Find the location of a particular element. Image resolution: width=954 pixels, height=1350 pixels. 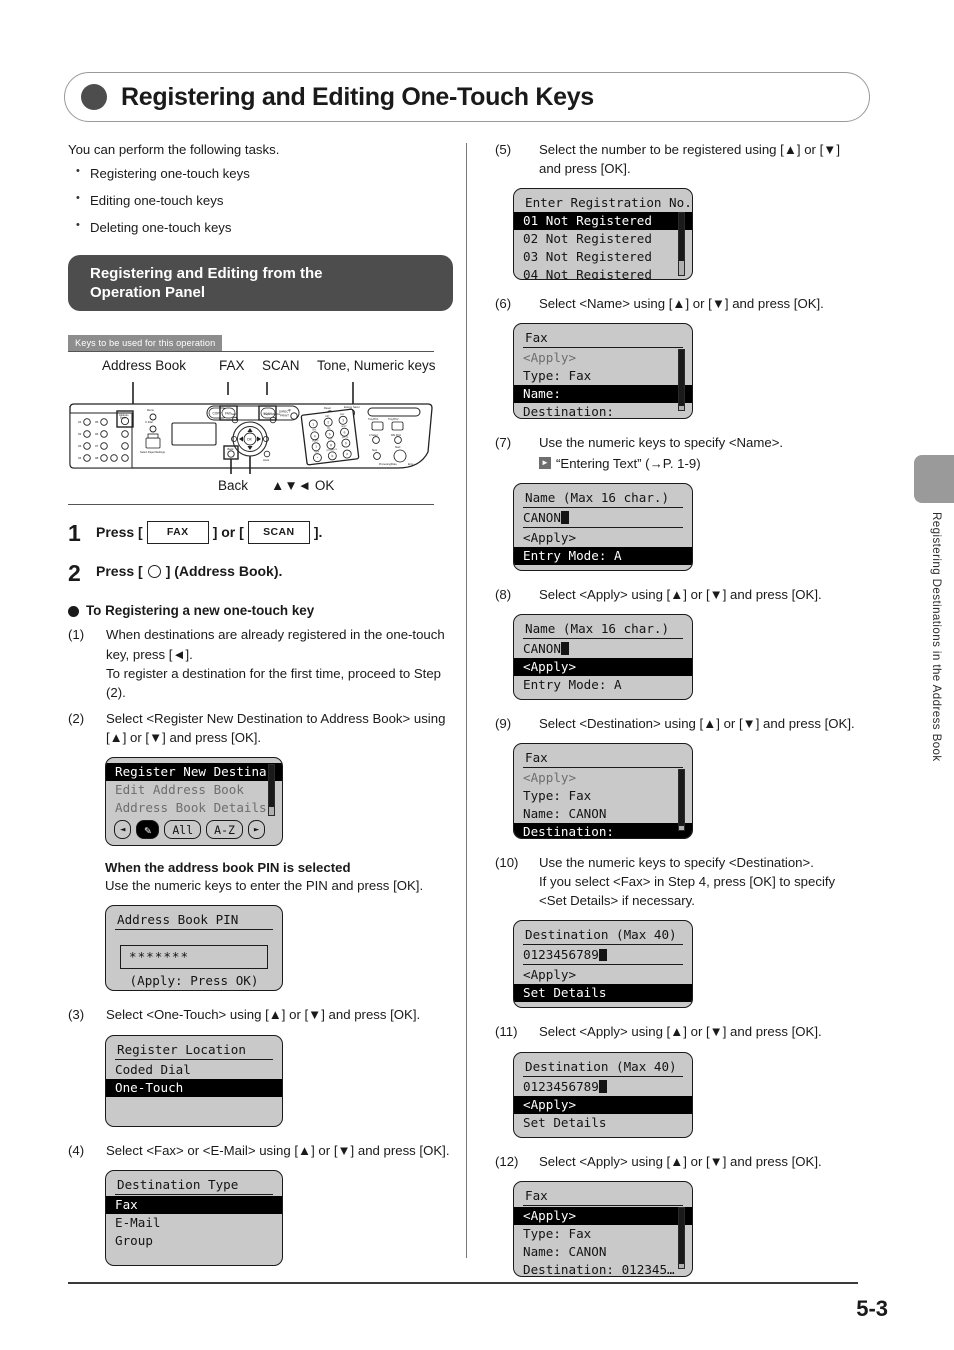

bullet-icon is located at coordinates (73, 612).